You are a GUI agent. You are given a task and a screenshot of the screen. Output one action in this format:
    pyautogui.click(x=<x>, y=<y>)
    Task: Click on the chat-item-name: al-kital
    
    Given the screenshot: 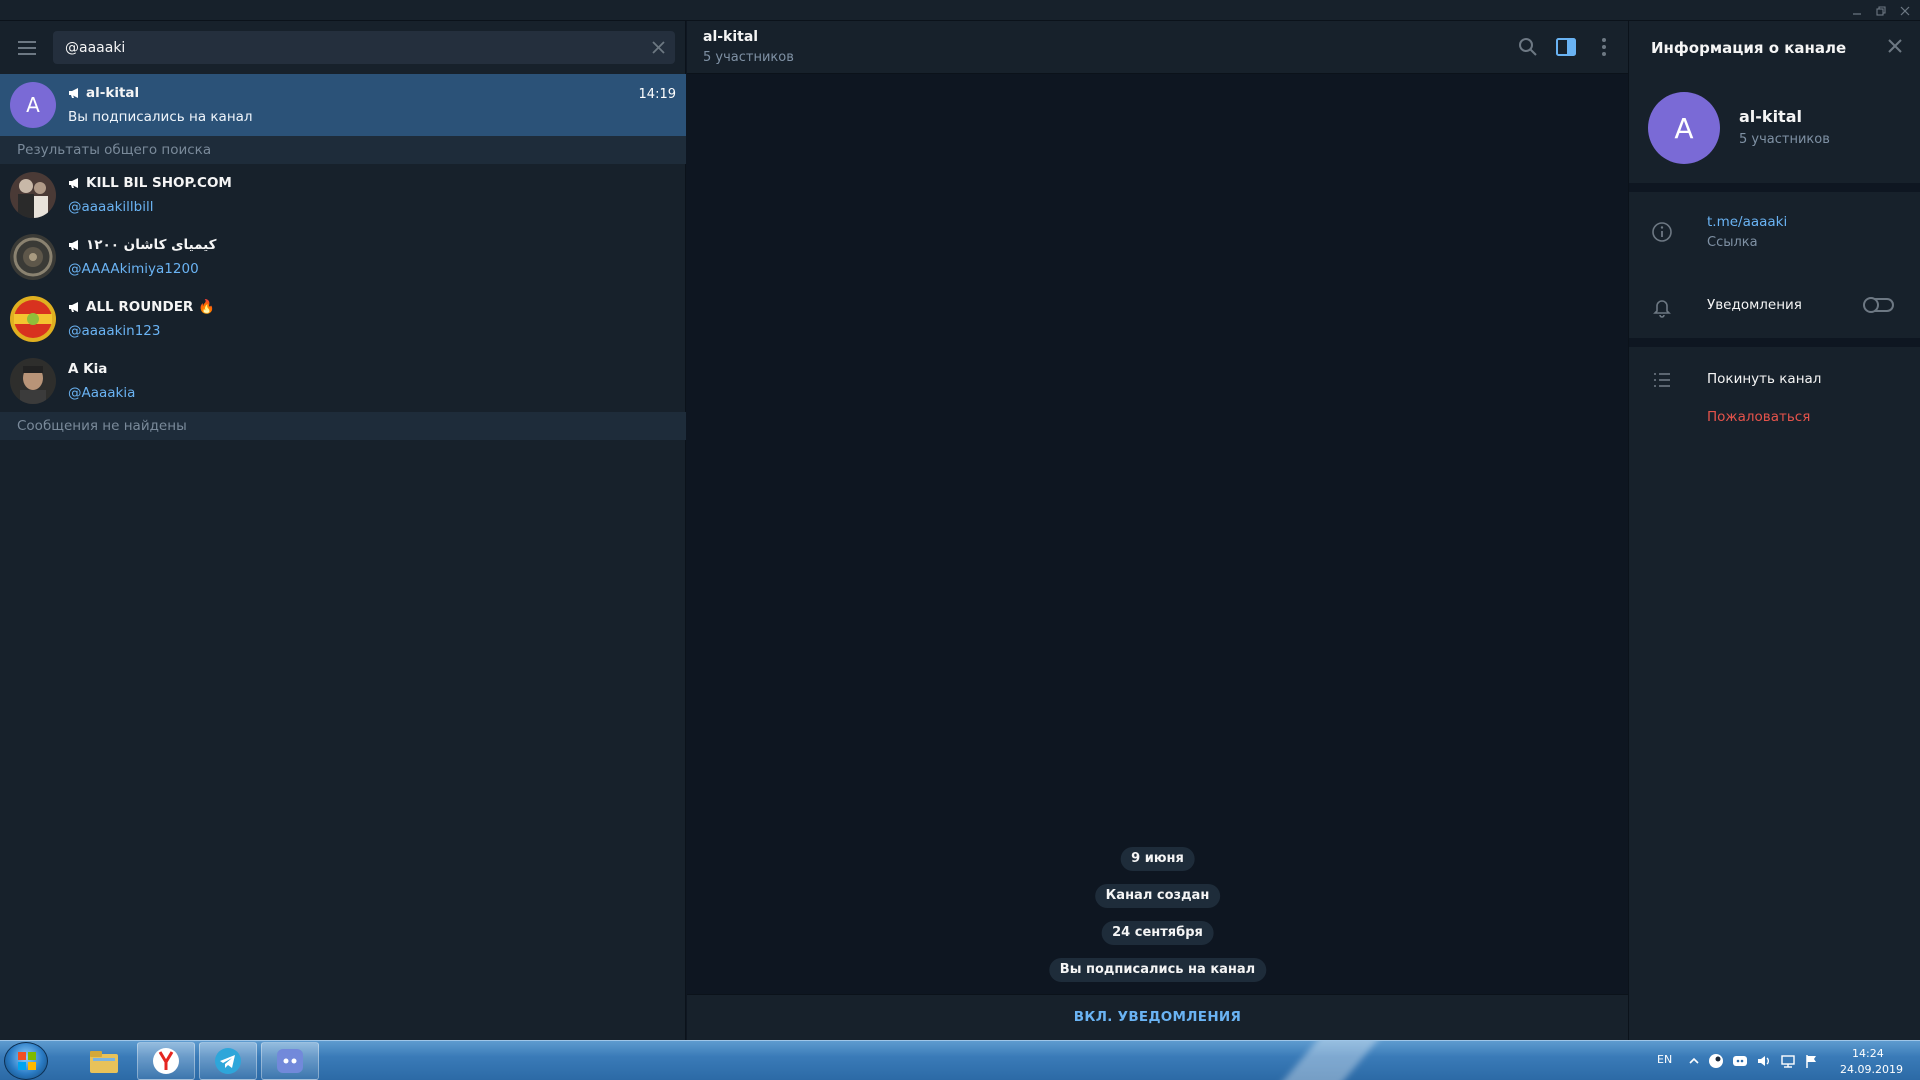 What is the action you would take?
    pyautogui.click(x=103, y=93)
    